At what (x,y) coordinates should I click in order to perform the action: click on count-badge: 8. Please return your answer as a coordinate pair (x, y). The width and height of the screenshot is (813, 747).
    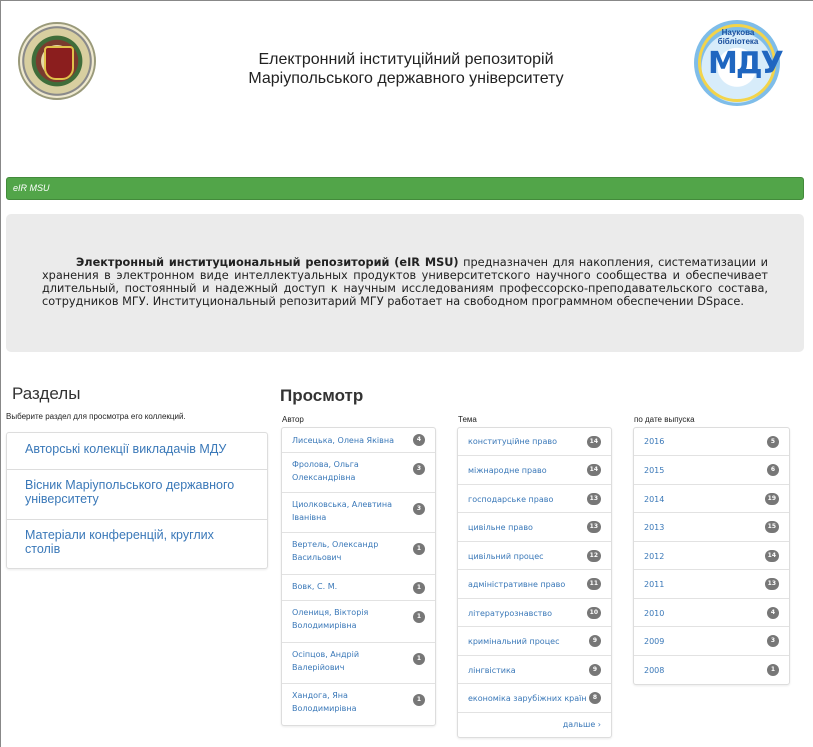
    Looking at the image, I should click on (595, 698).